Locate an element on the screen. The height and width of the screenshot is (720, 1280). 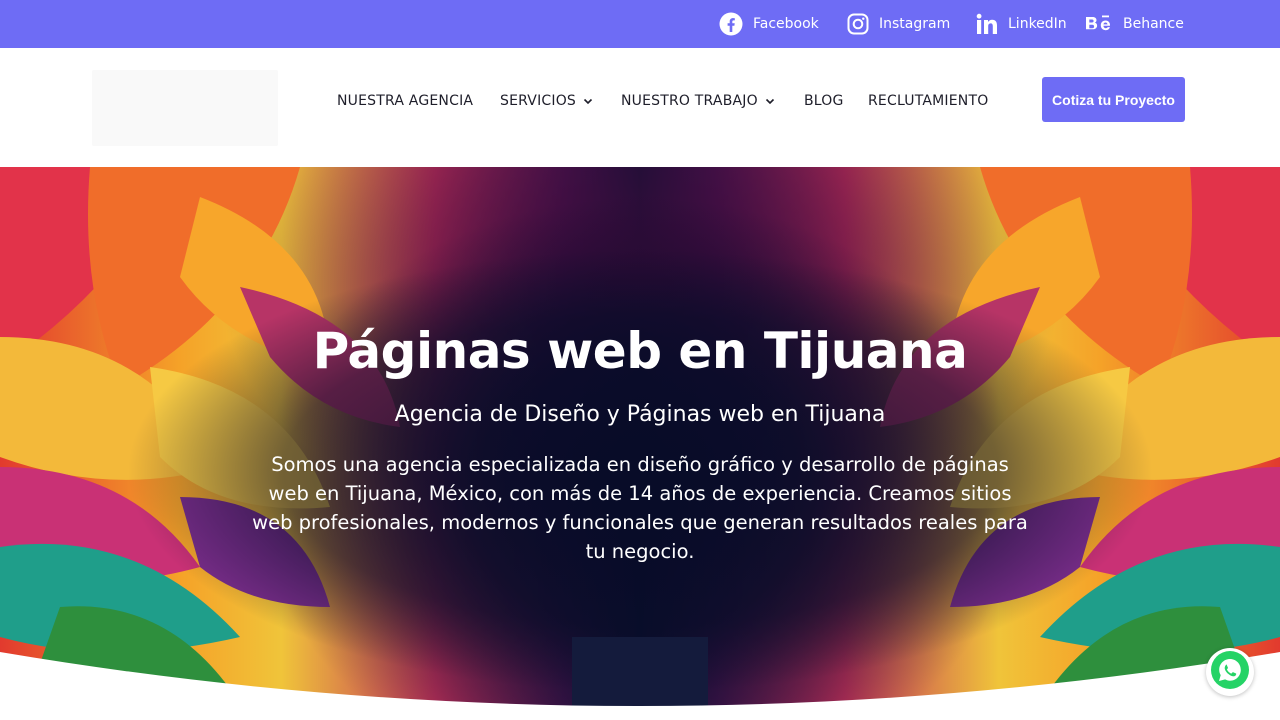
hero-curve-divider is located at coordinates (640, 686).